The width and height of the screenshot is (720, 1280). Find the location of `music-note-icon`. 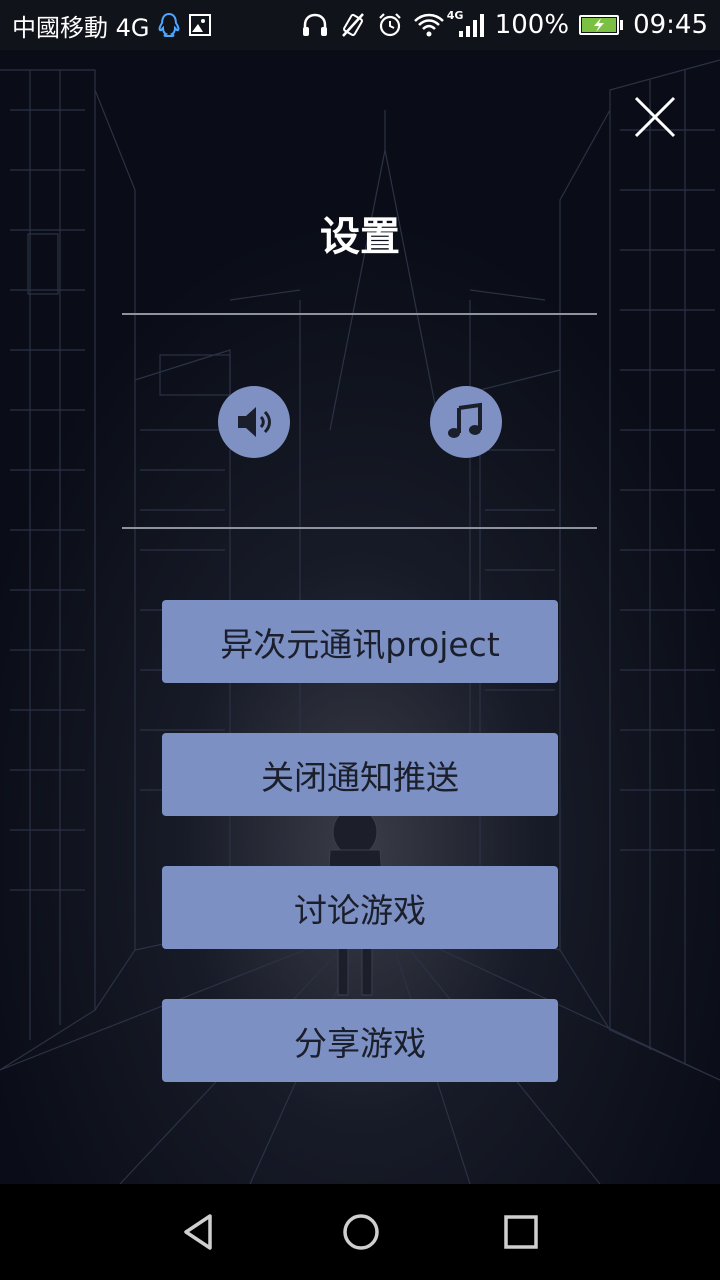

music-note-icon is located at coordinates (465, 420).